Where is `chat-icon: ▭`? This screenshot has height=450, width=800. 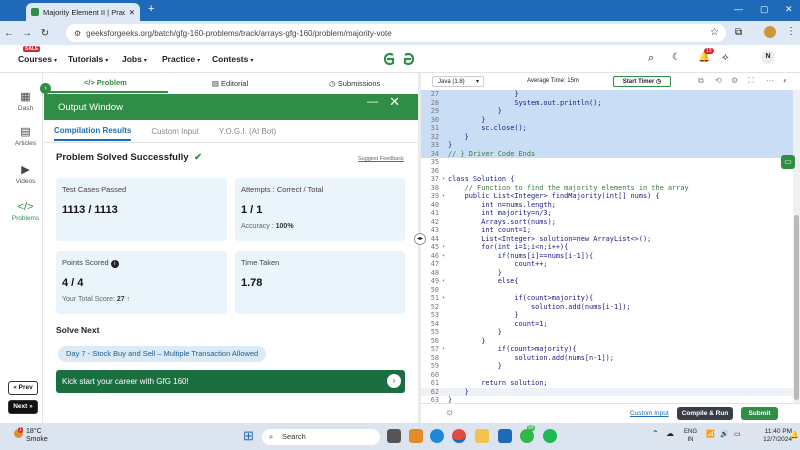
chat-icon: ▭ is located at coordinates (788, 162).